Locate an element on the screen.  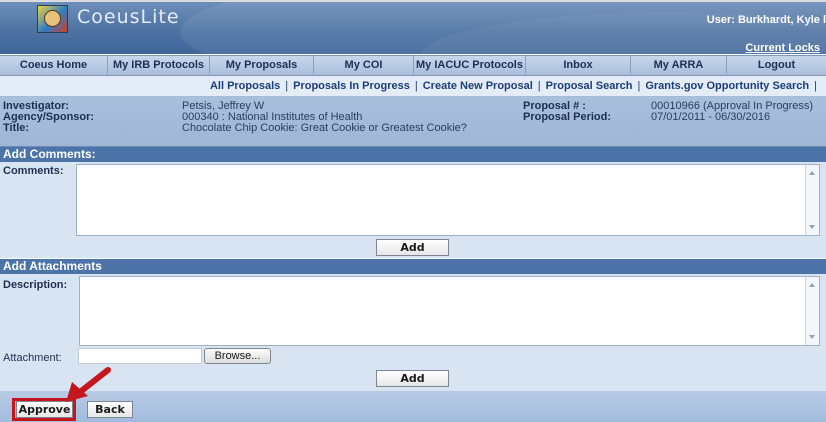
red-arrow-icon is located at coordinates (88, 384).